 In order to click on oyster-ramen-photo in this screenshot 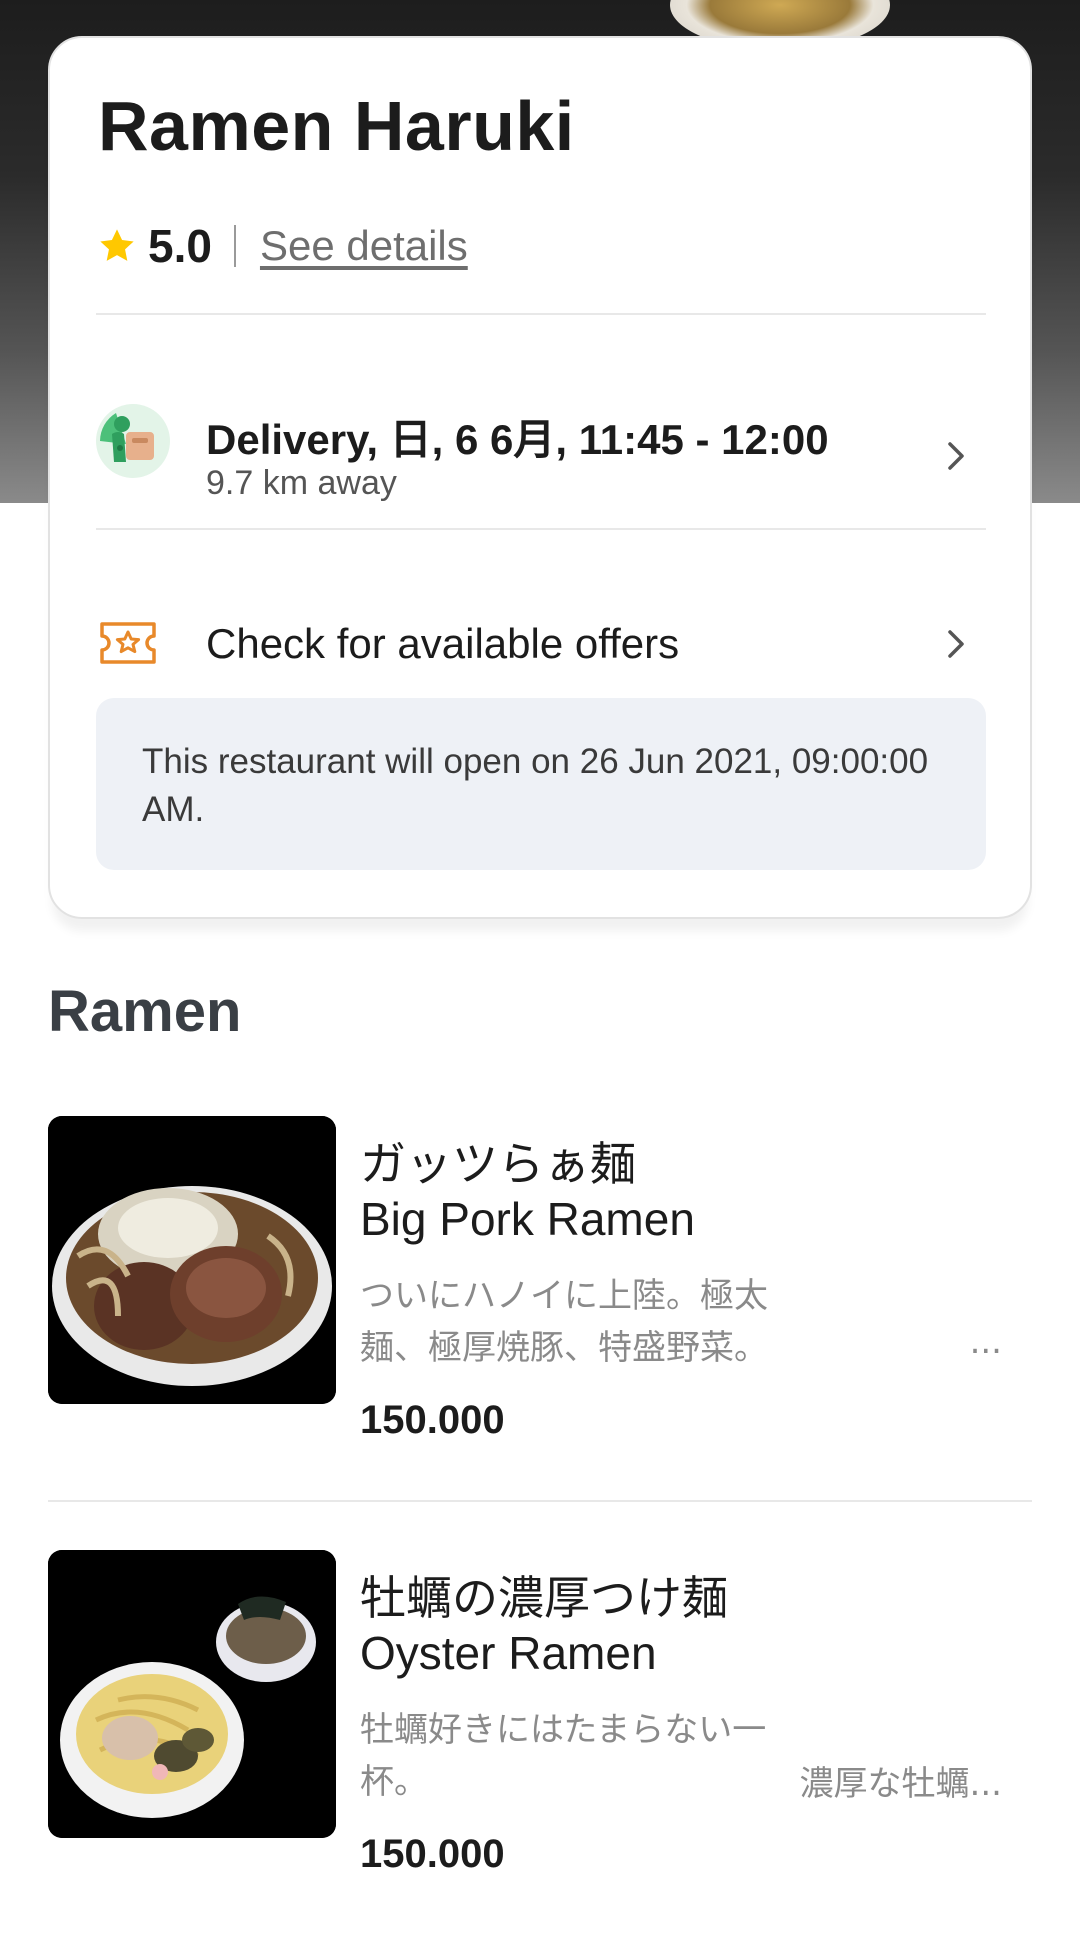, I will do `click(192, 1694)`.